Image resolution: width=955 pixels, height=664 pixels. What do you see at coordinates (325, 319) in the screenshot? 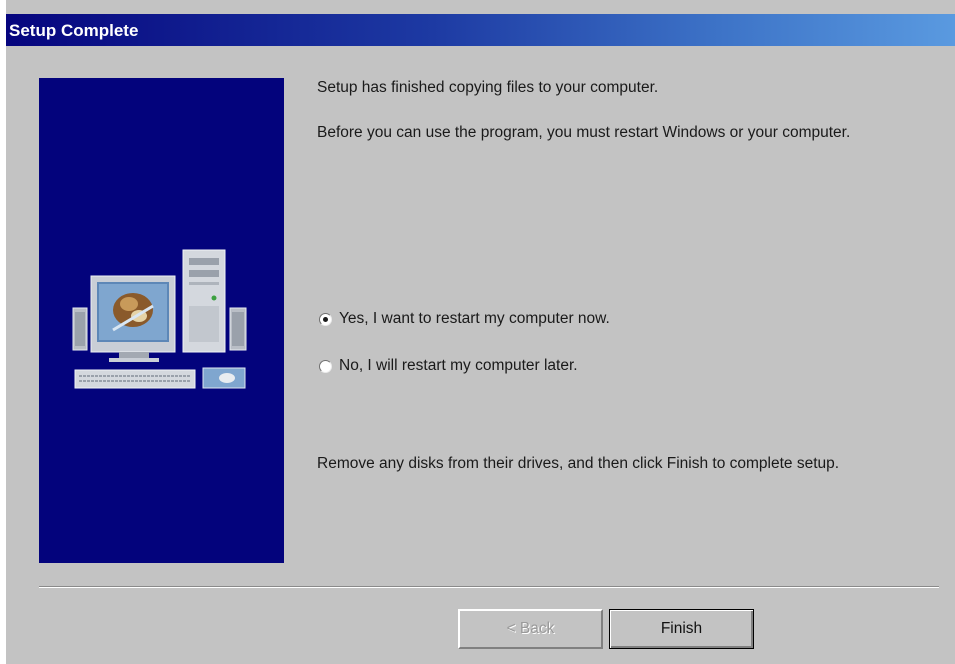
I see `radio-button-yes` at bounding box center [325, 319].